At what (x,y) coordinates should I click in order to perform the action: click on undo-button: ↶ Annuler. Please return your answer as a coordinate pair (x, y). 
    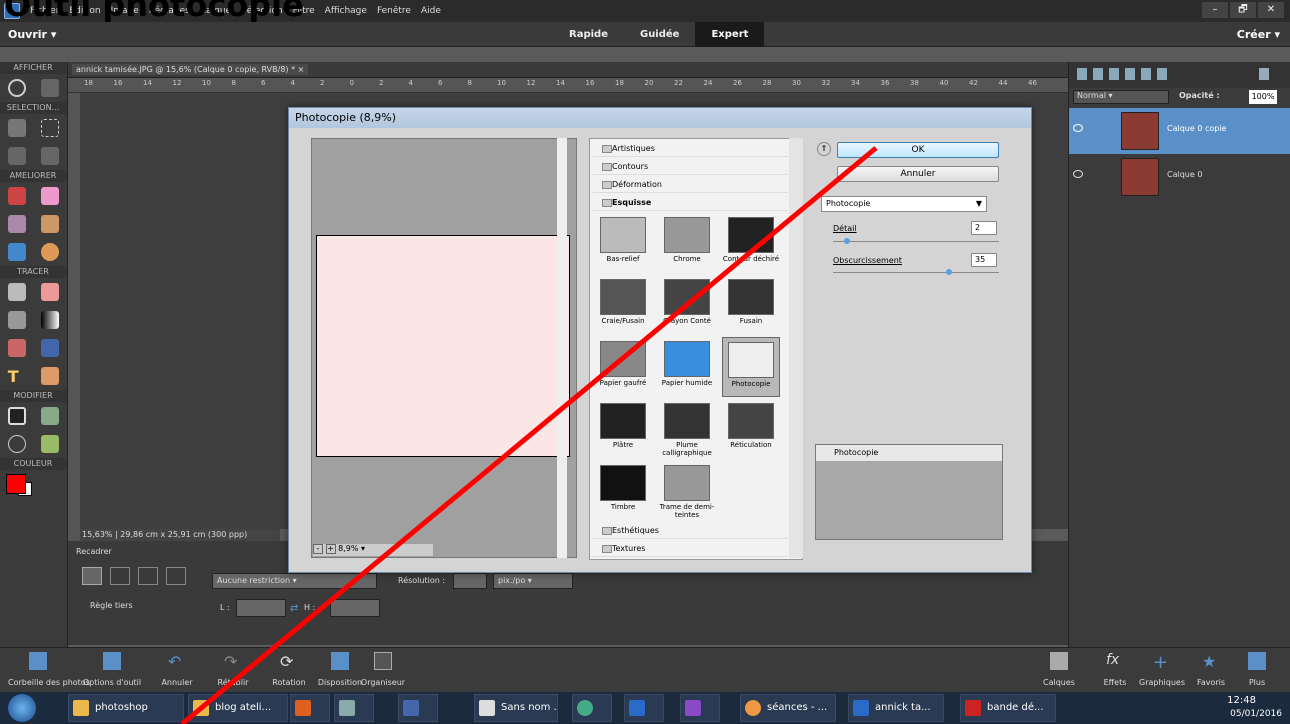
    Looking at the image, I should click on (177, 670).